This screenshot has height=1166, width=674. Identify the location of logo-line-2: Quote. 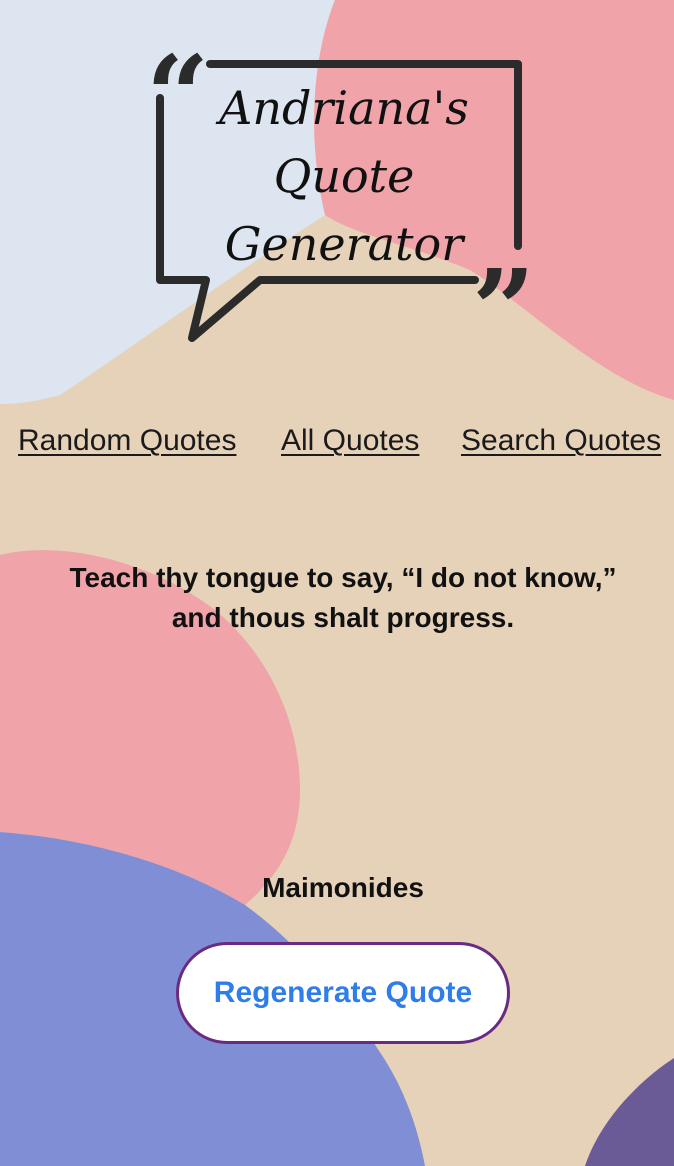
(344, 176).